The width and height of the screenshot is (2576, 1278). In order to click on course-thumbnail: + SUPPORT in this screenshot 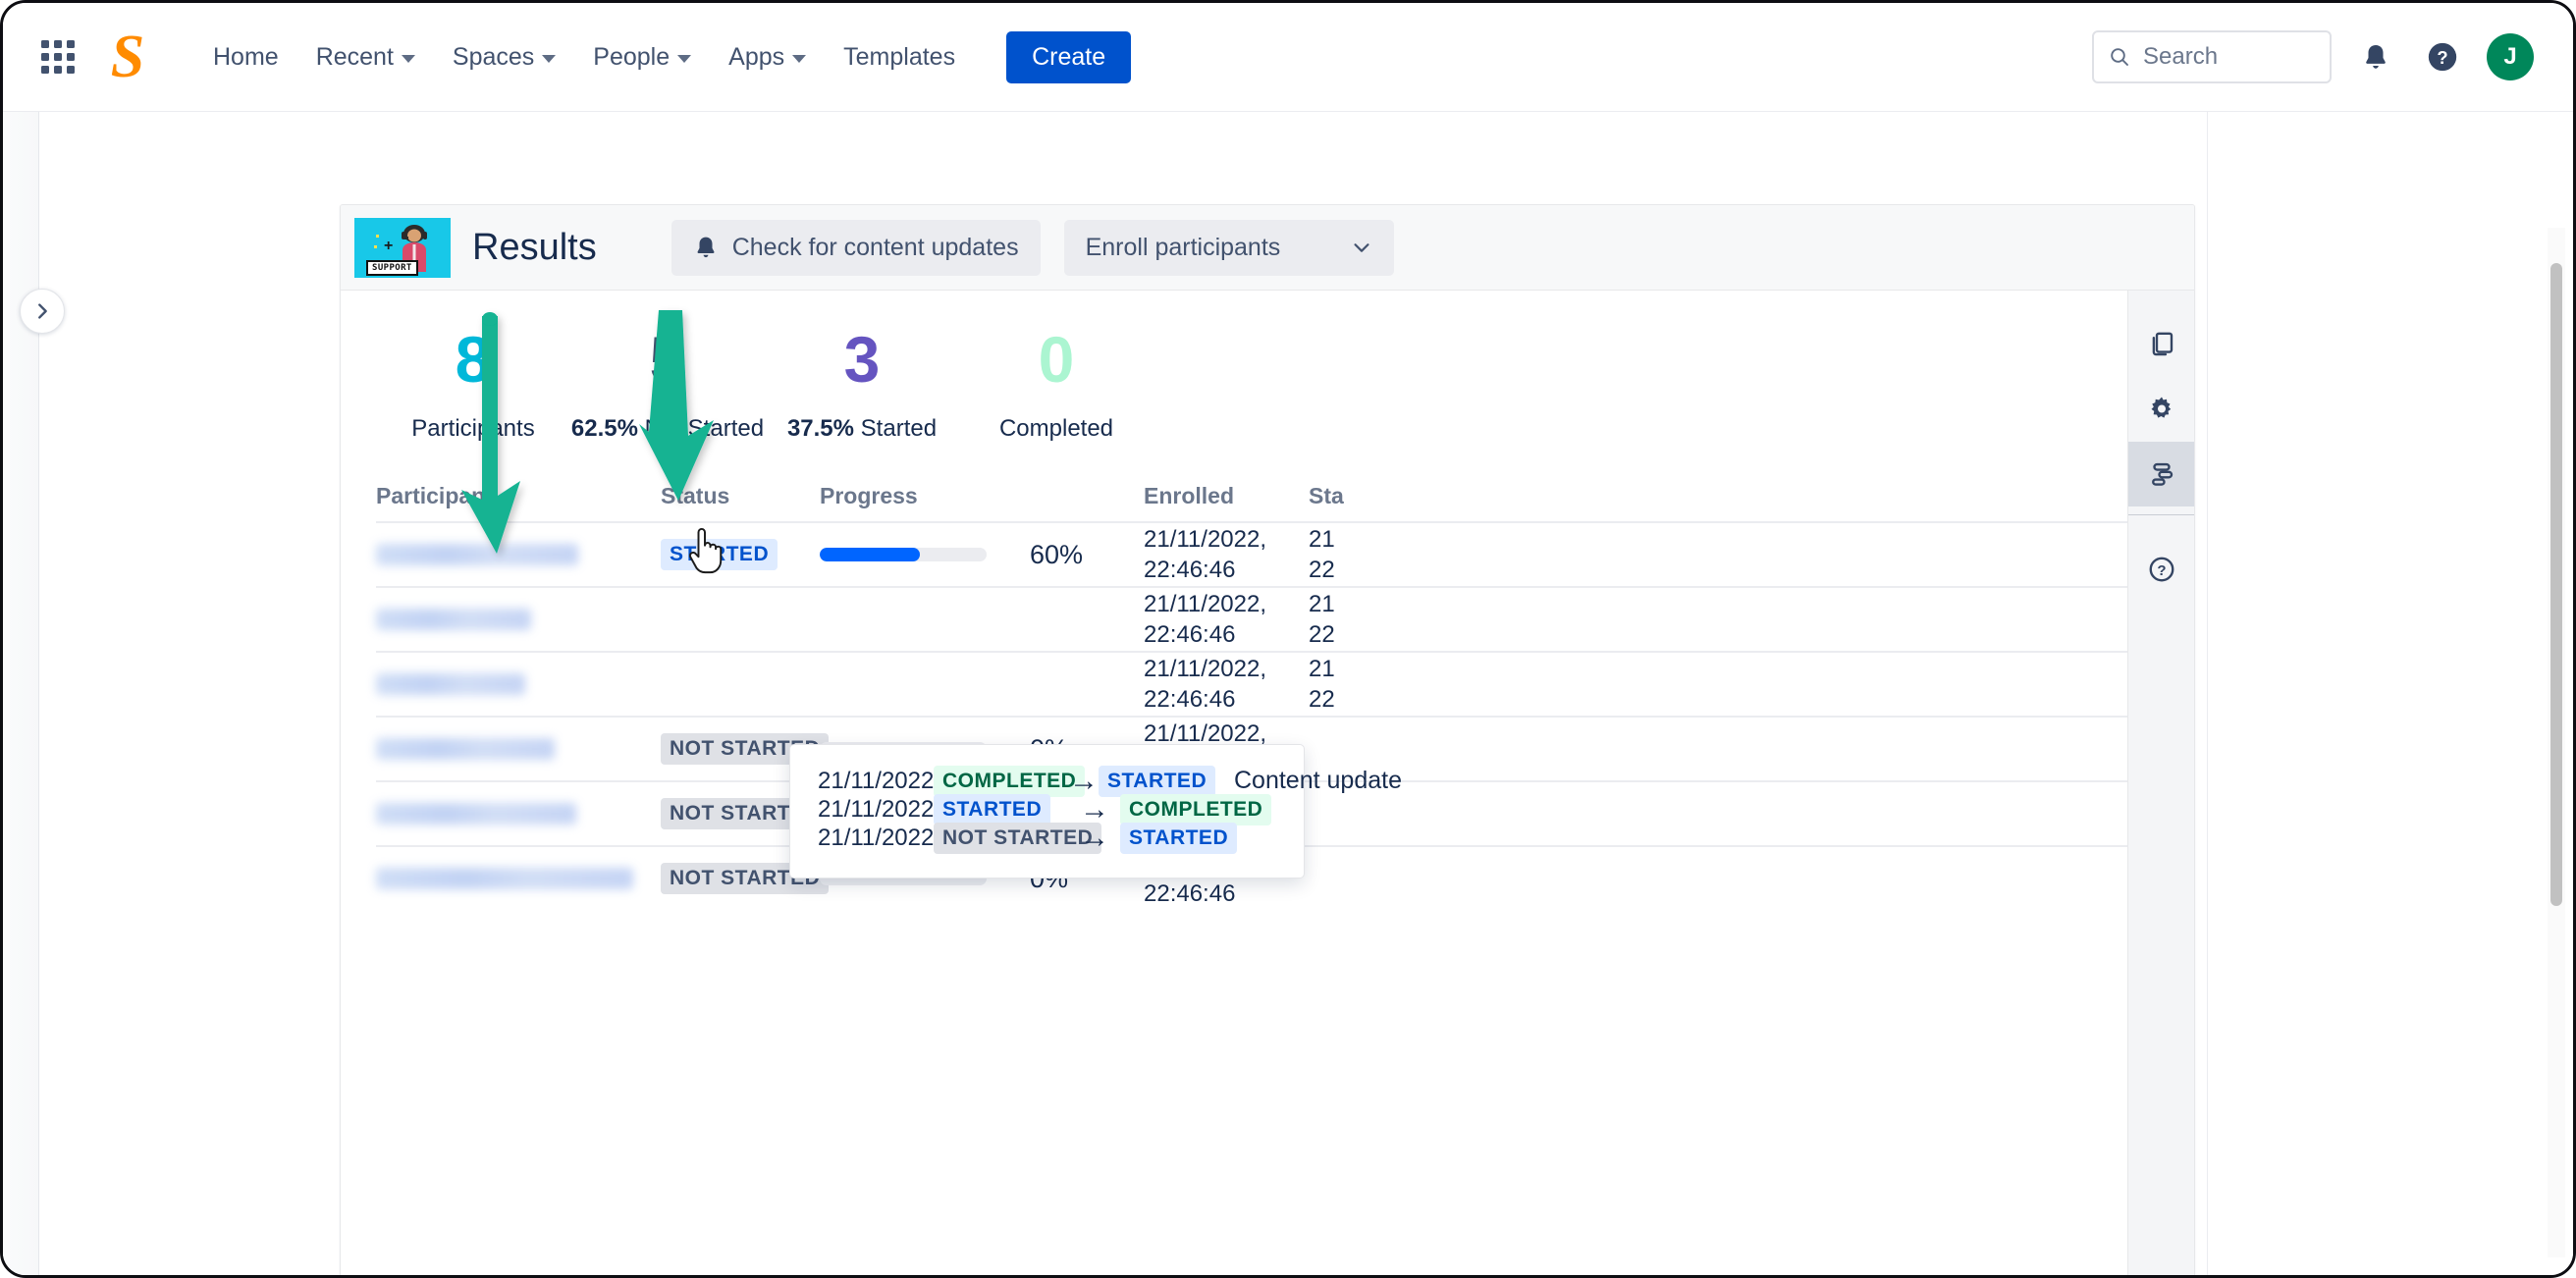, I will do `click(402, 247)`.